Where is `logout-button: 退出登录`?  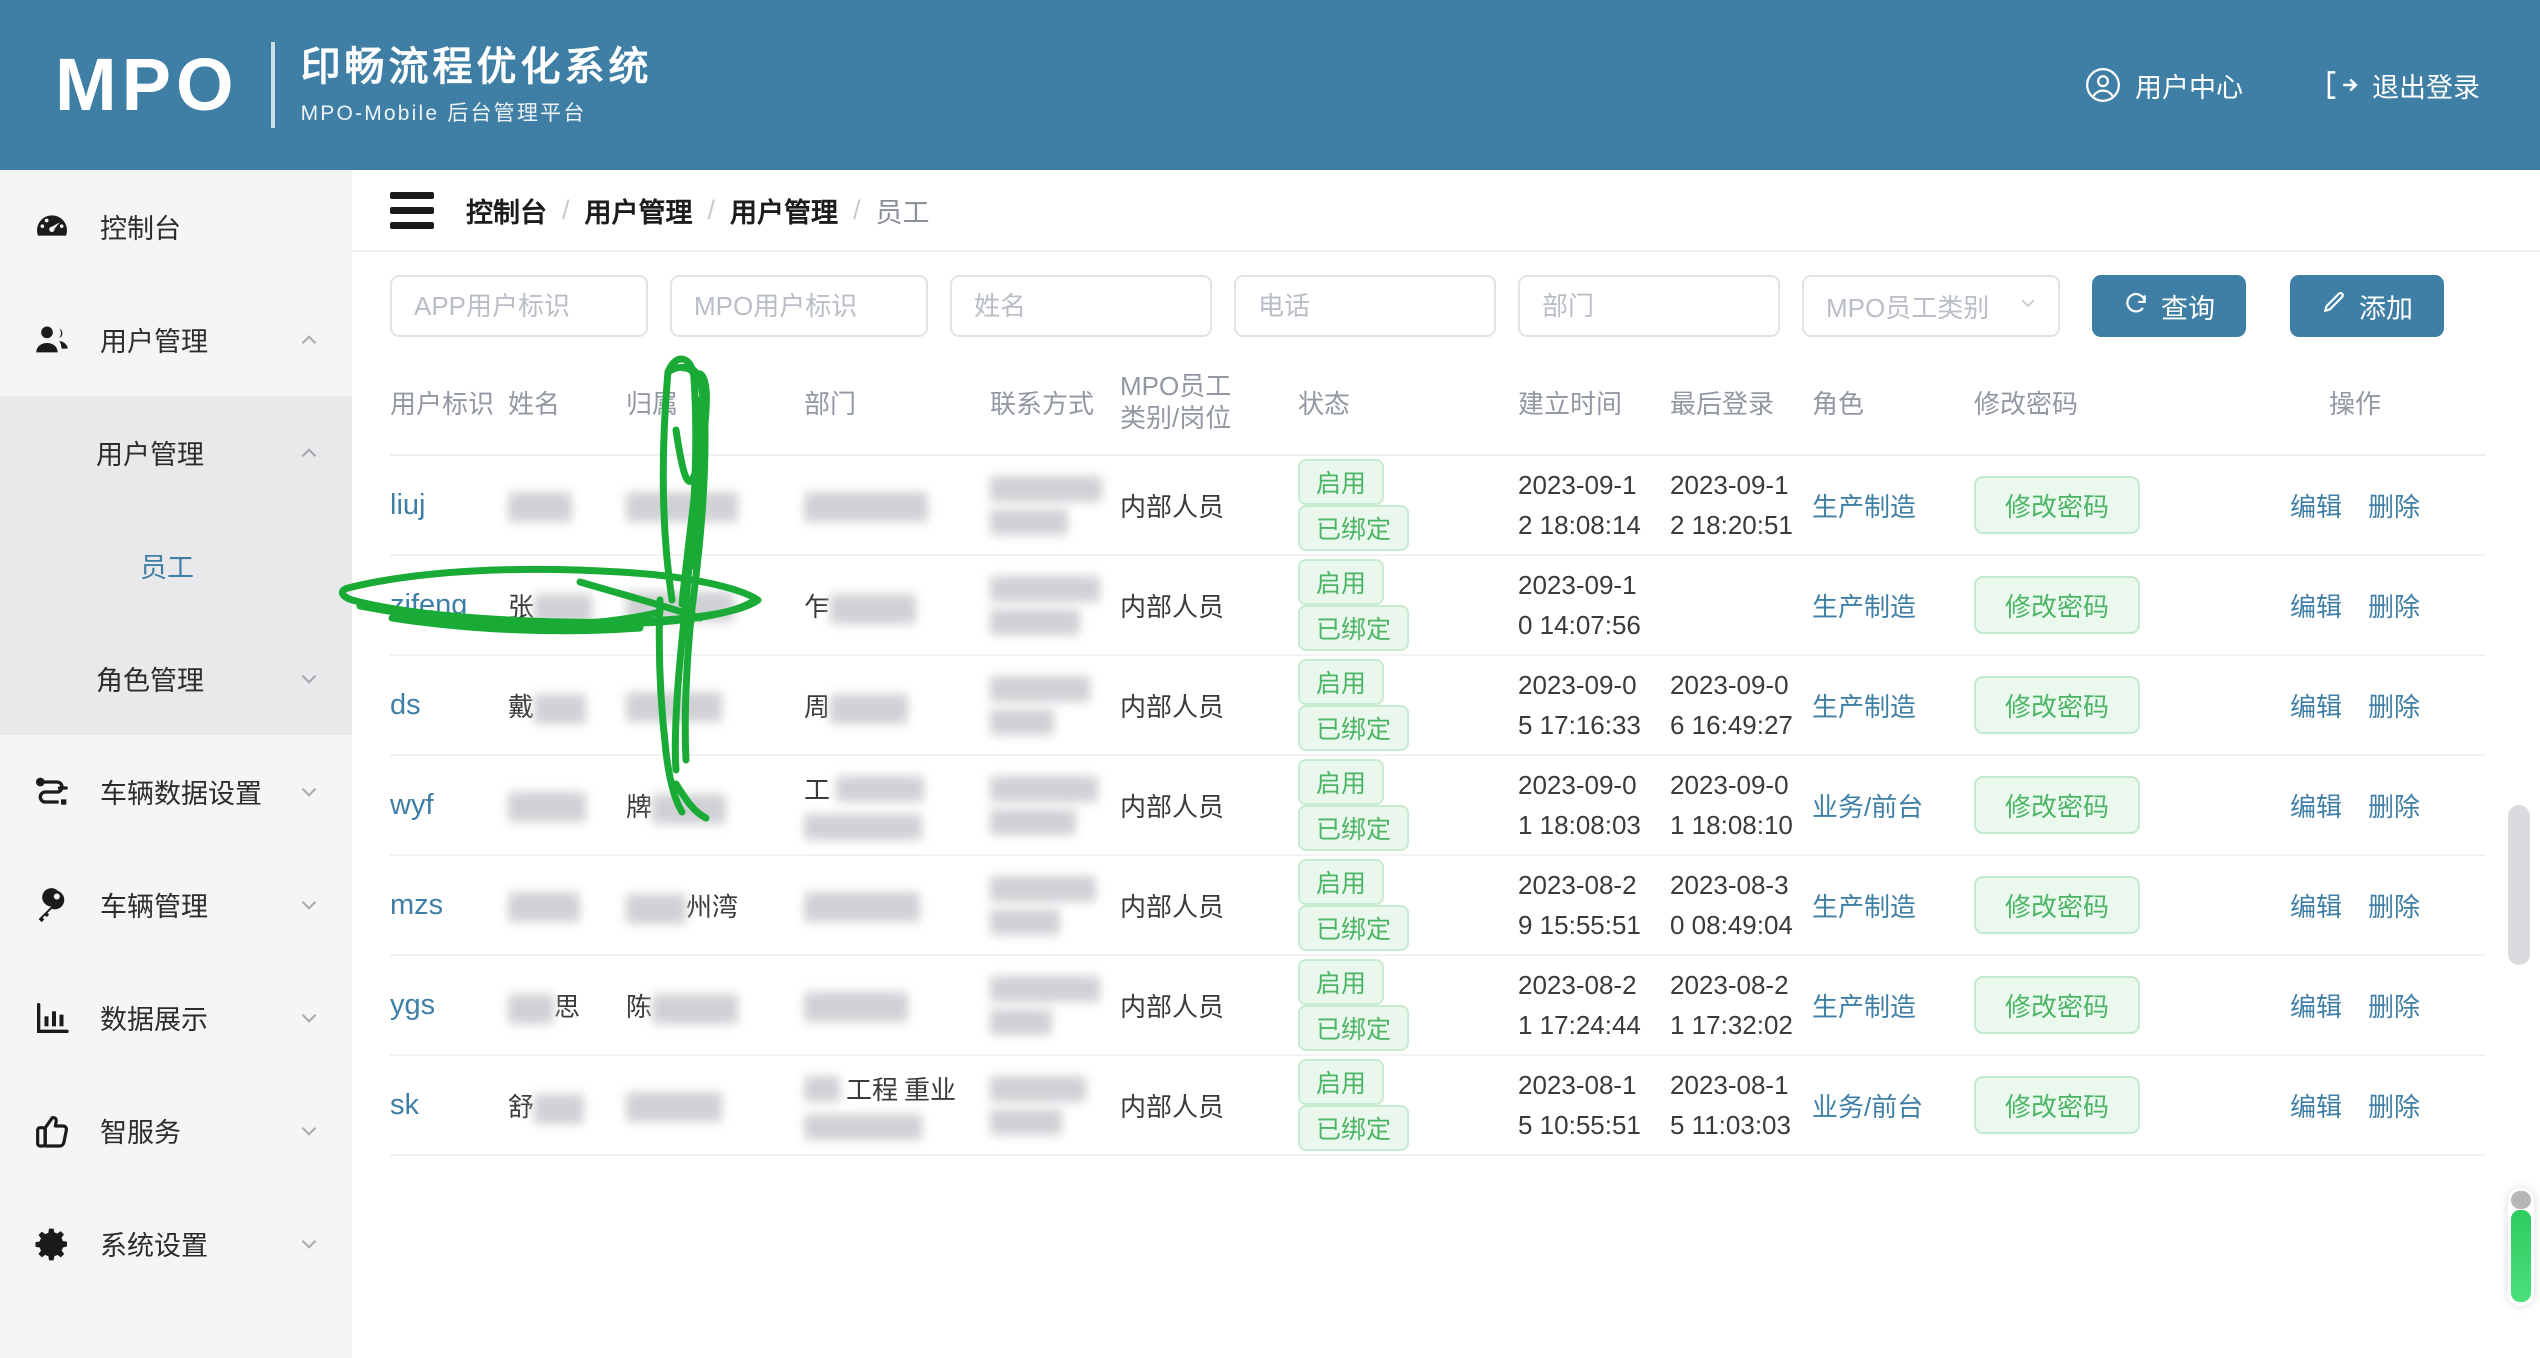 logout-button: 退出登录 is located at coordinates (2400, 85).